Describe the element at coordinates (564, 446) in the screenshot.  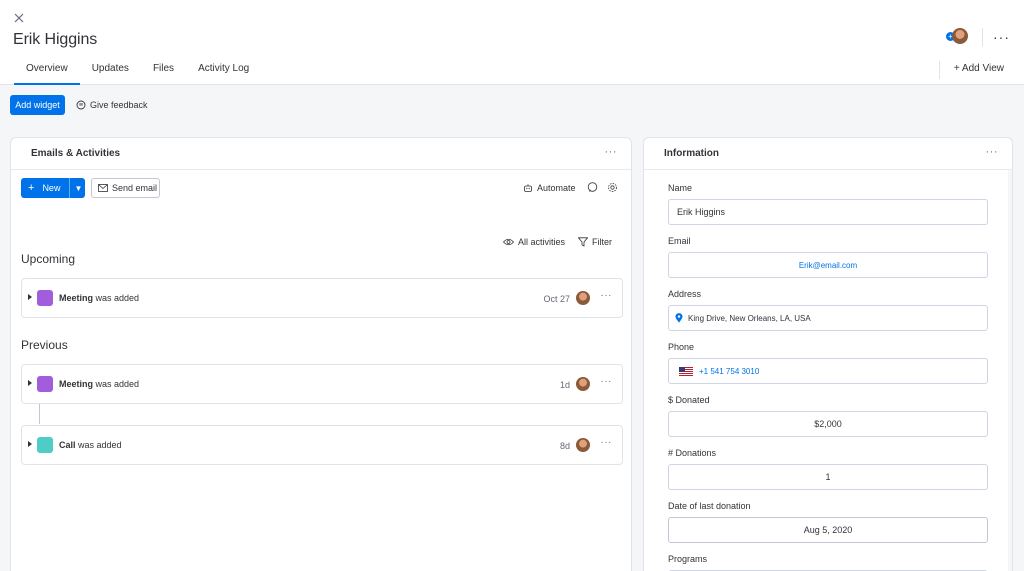
I see `activity-date: 8d` at that location.